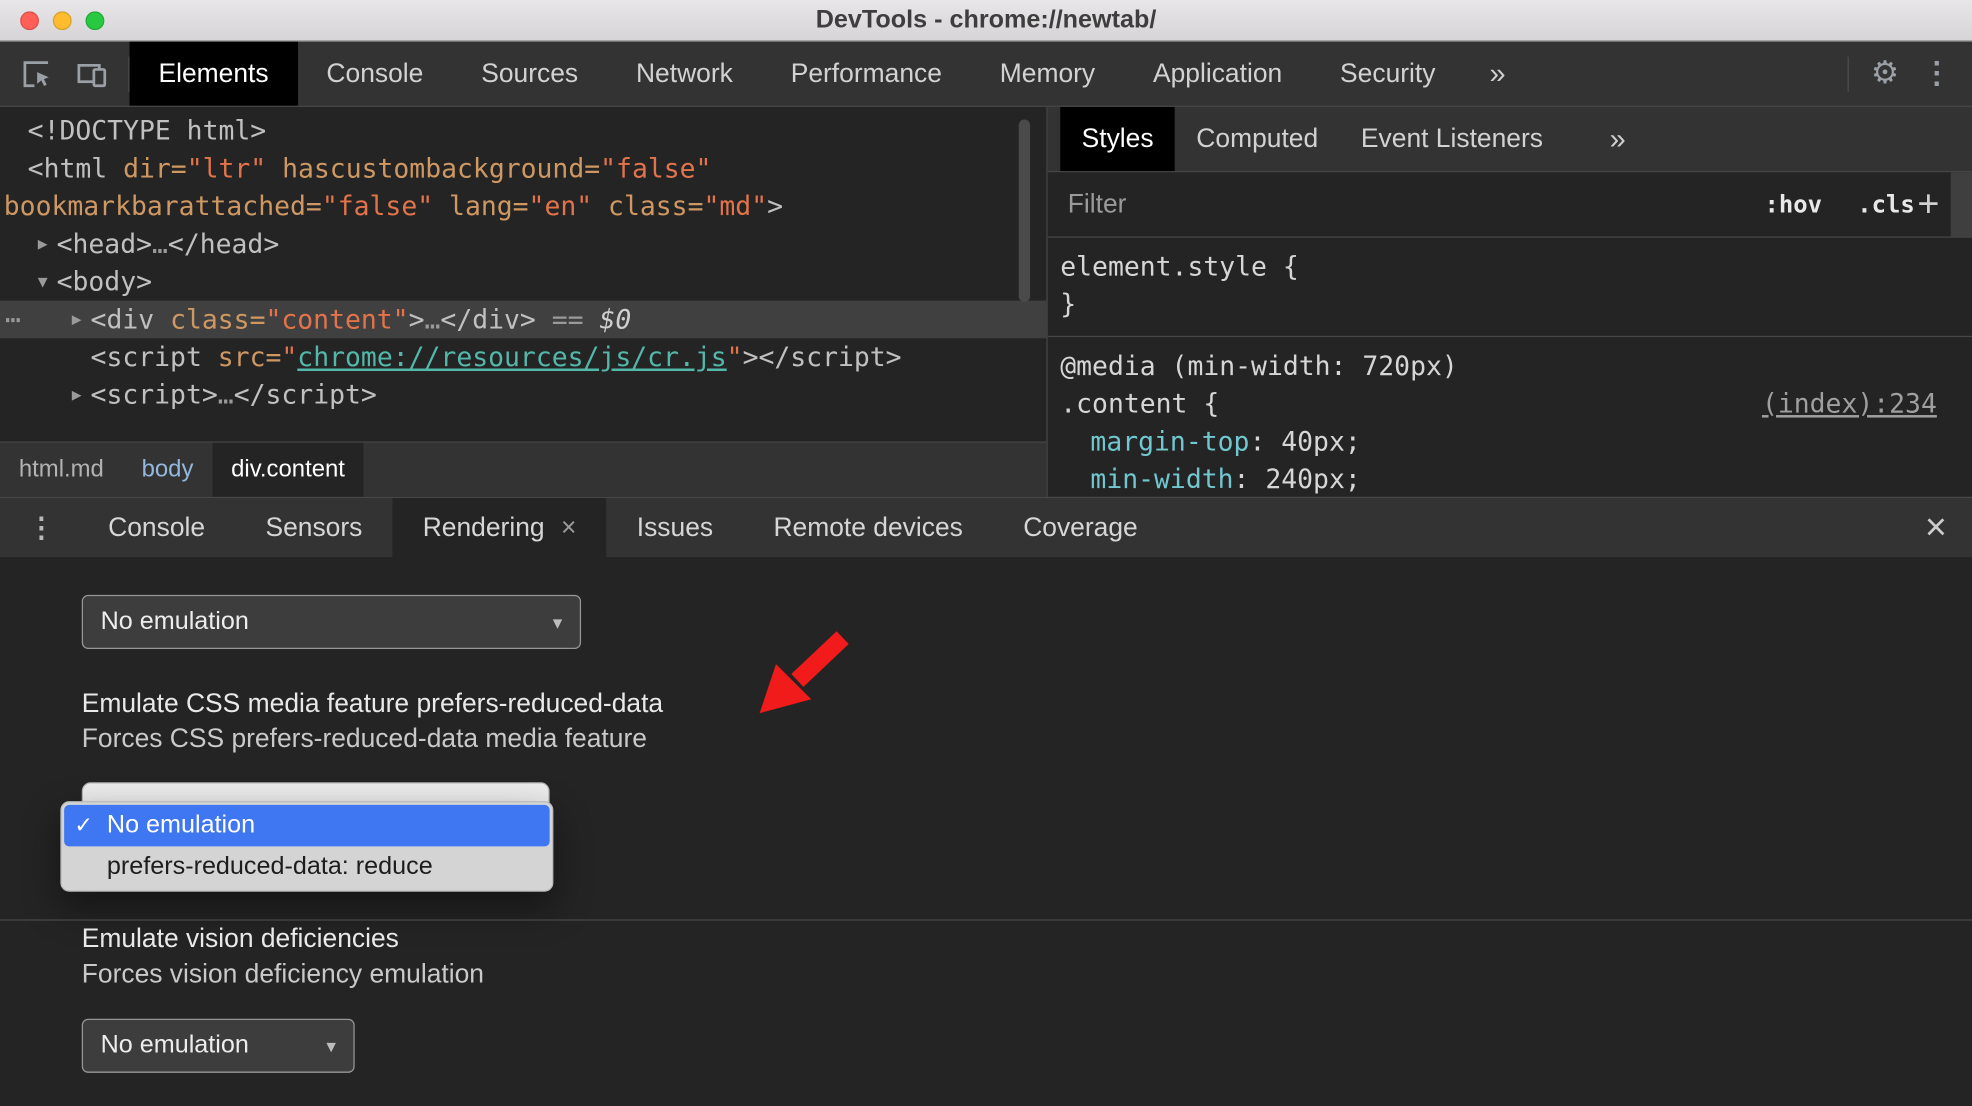 This screenshot has width=1972, height=1106. Describe the element at coordinates (1793, 205) in the screenshot. I see `toggle-element-state-button: :hov` at that location.